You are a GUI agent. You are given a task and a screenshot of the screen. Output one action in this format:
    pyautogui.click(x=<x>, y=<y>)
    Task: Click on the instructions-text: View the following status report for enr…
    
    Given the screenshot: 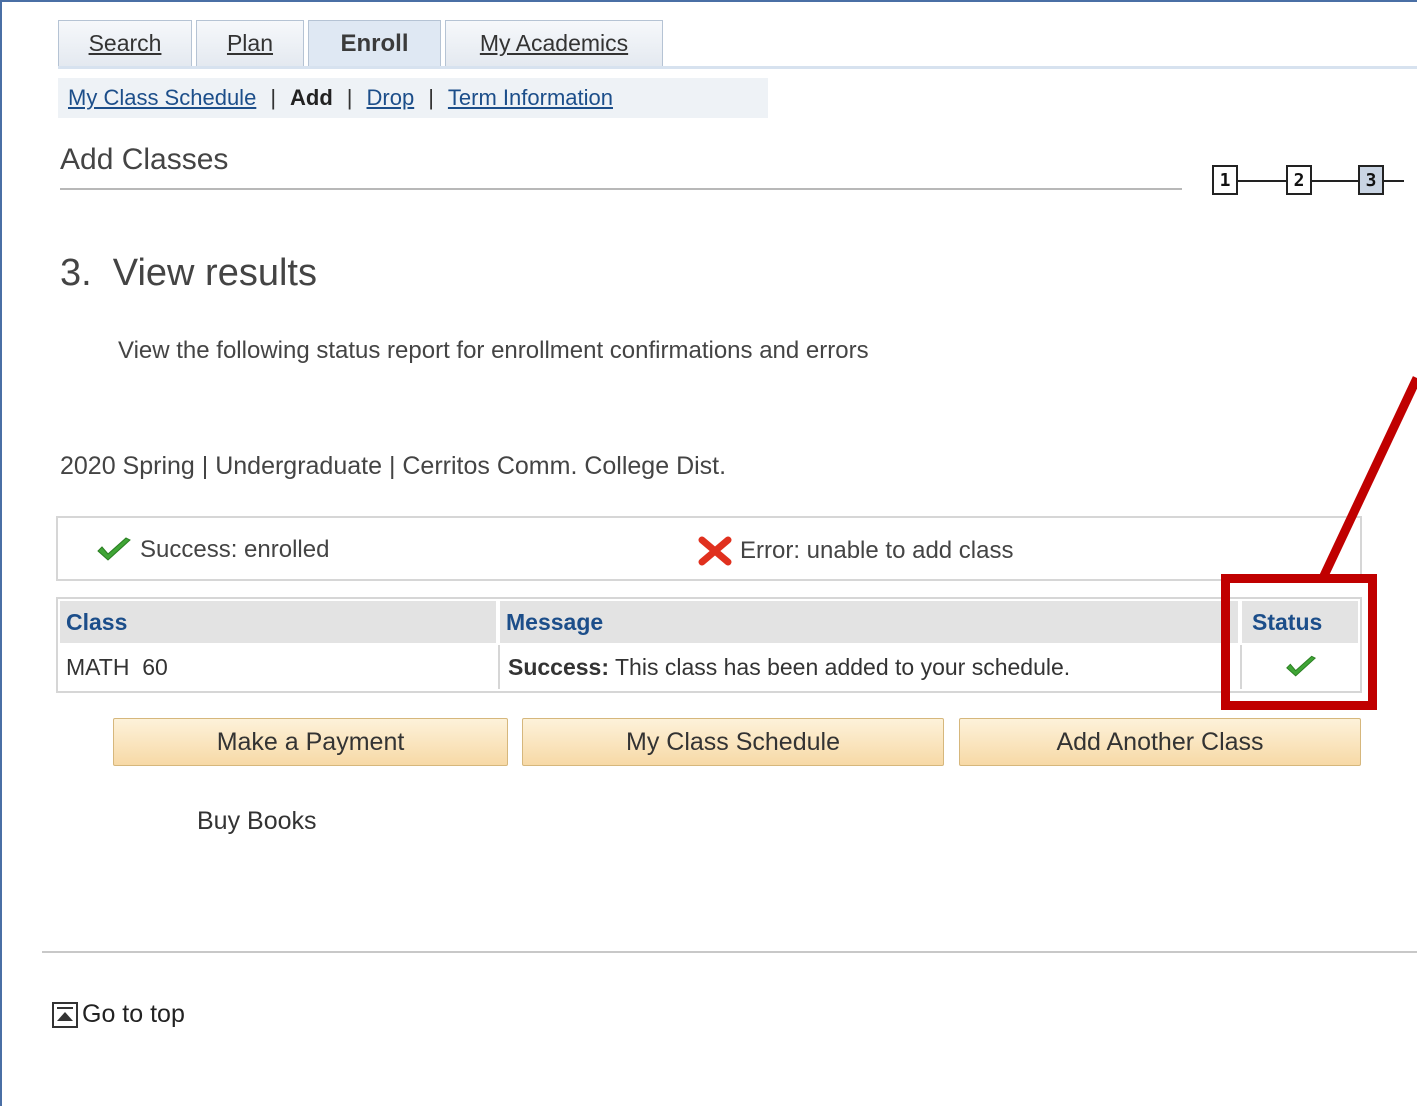 What is the action you would take?
    pyautogui.click(x=493, y=350)
    